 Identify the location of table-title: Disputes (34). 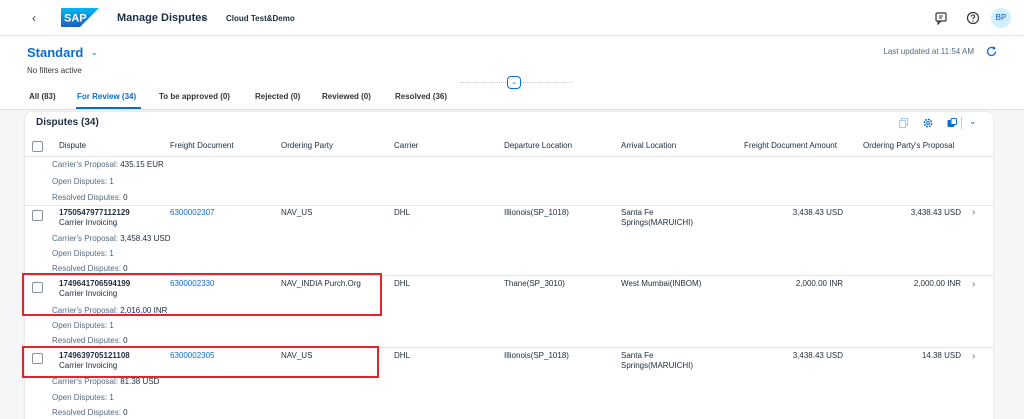
(67, 122).